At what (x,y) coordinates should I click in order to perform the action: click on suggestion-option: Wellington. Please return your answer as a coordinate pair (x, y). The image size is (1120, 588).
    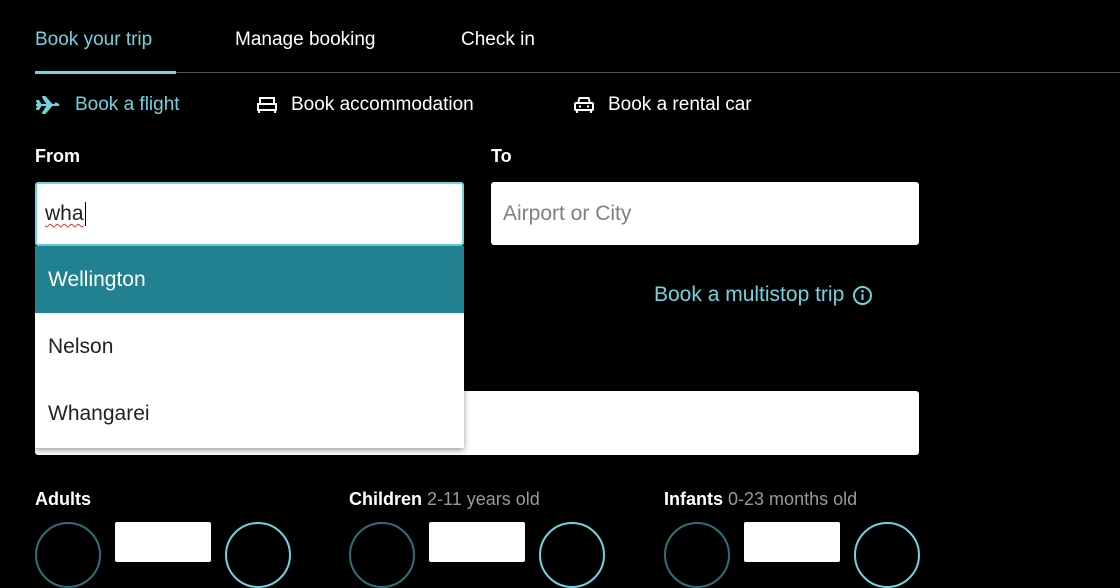
    Looking at the image, I should click on (249, 279).